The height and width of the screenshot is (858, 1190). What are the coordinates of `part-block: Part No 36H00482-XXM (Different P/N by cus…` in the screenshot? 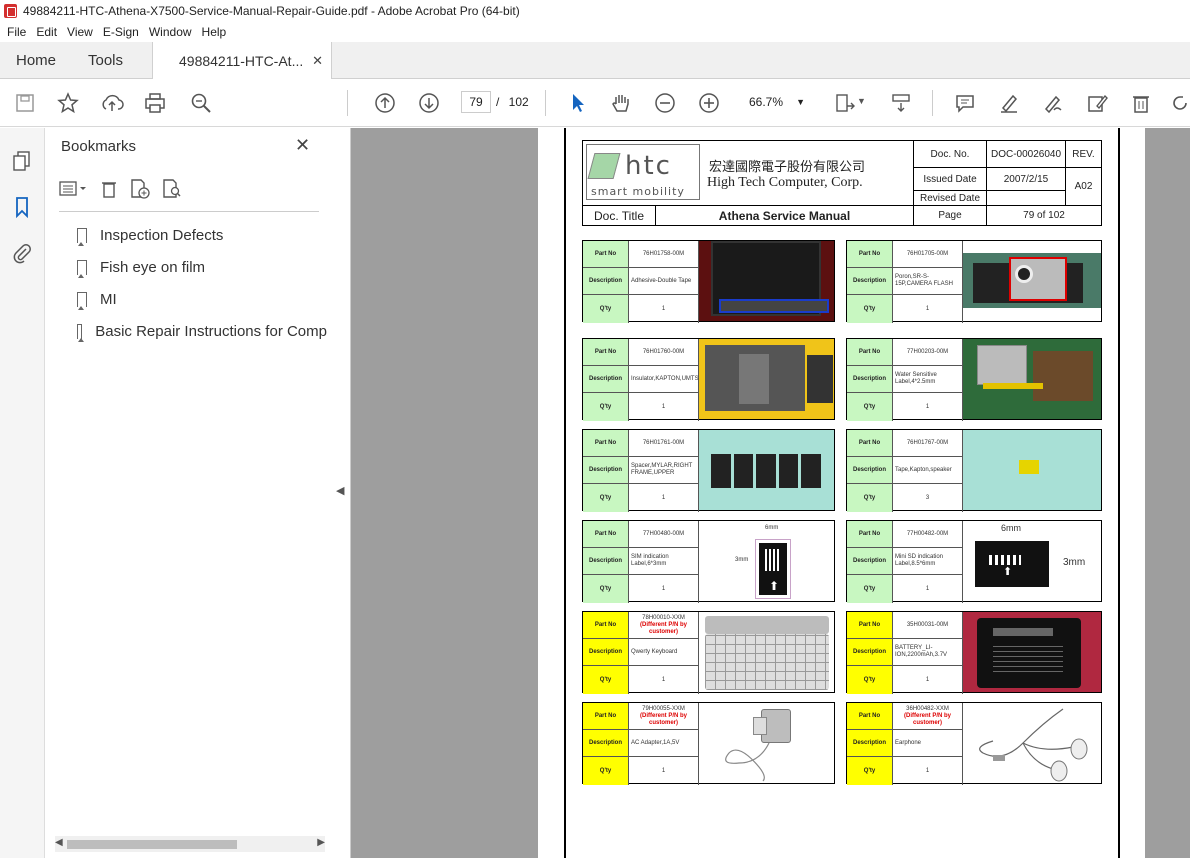 It's located at (974, 743).